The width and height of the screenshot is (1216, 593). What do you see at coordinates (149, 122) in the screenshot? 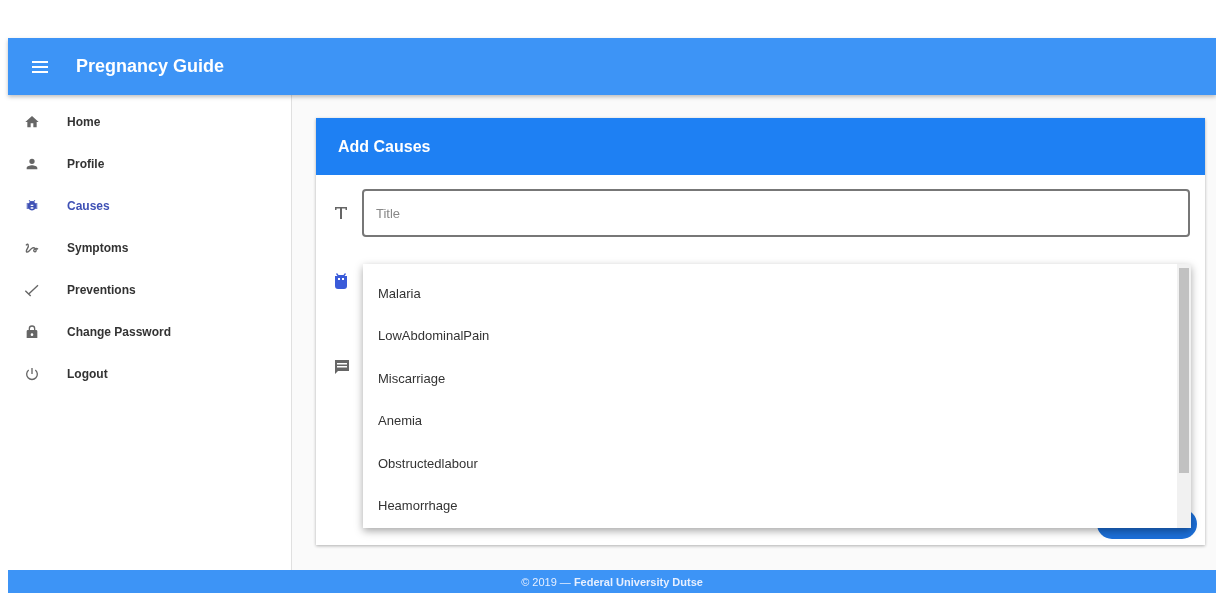
I see `sidebar-item: Home` at bounding box center [149, 122].